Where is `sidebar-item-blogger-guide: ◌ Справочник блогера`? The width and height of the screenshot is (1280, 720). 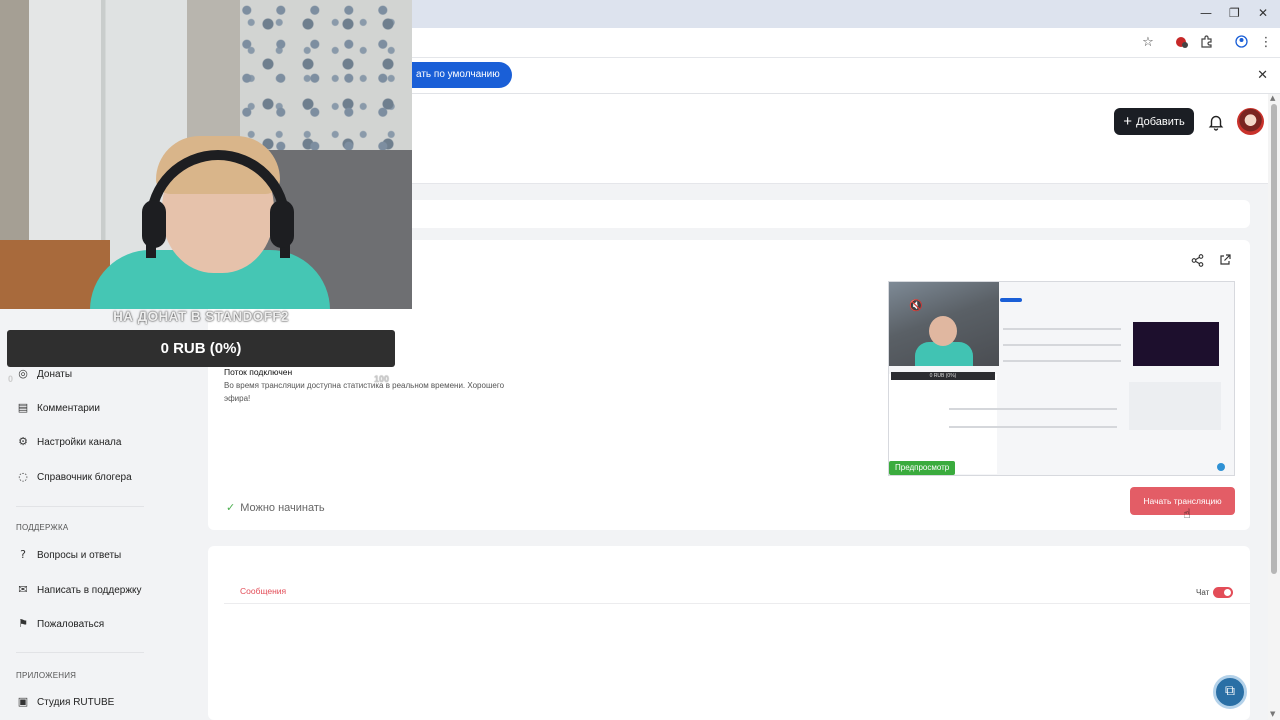 sidebar-item-blogger-guide: ◌ Справочник блогера is located at coordinates (74, 477).